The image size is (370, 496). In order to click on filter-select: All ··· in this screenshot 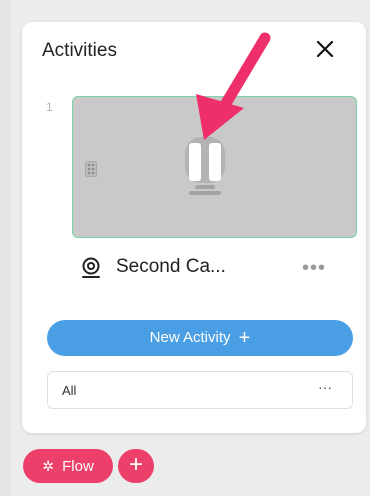, I will do `click(200, 390)`.